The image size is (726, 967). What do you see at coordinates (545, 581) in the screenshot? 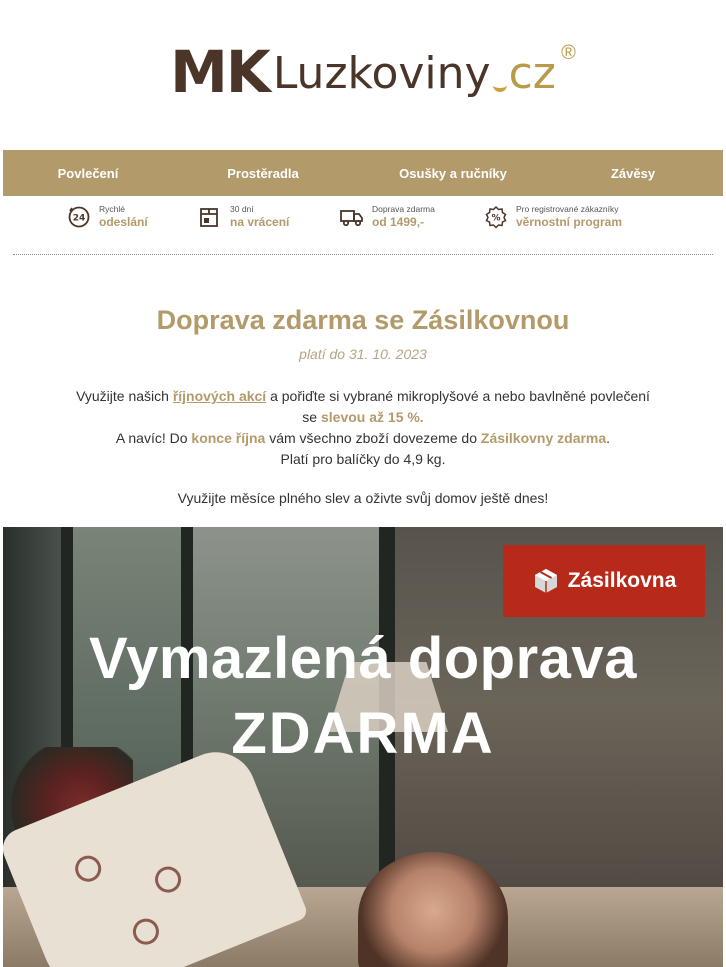
I see `package-icon` at bounding box center [545, 581].